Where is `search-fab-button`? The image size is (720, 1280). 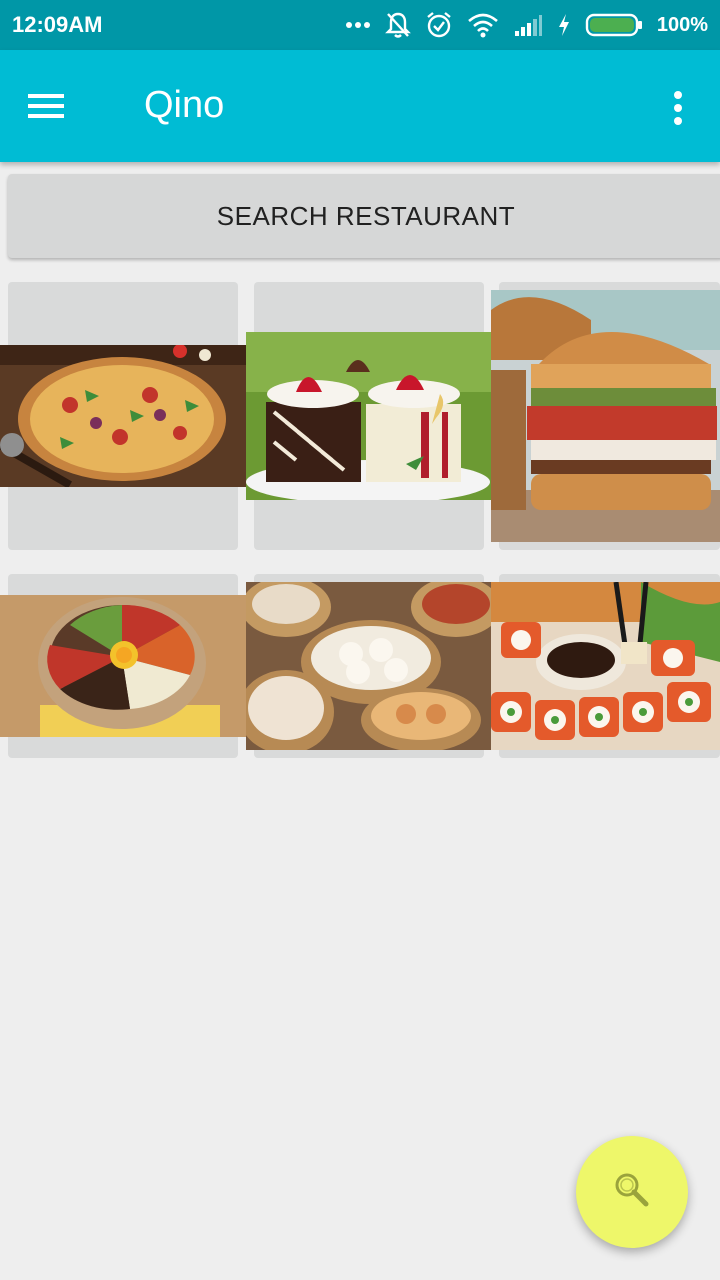 search-fab-button is located at coordinates (632, 1192).